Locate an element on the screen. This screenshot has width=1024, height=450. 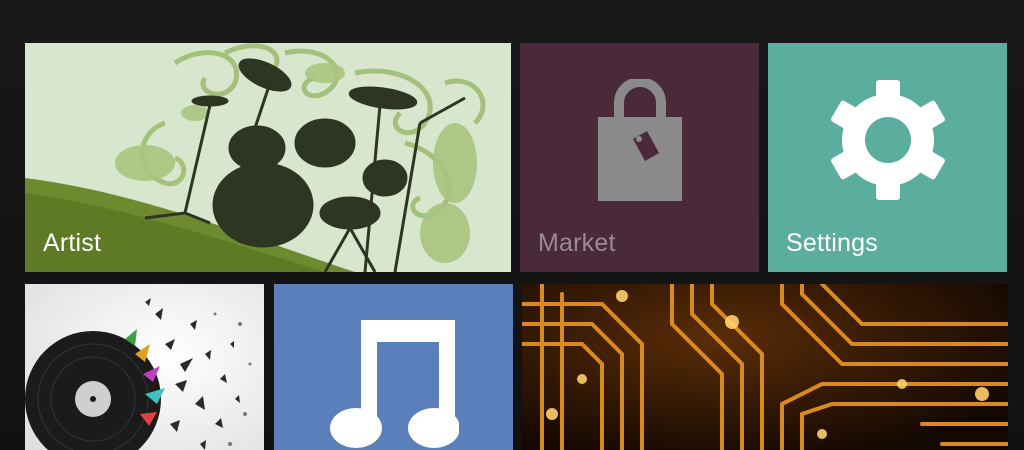
shattering-vinyl-record is located at coordinates (144, 367).